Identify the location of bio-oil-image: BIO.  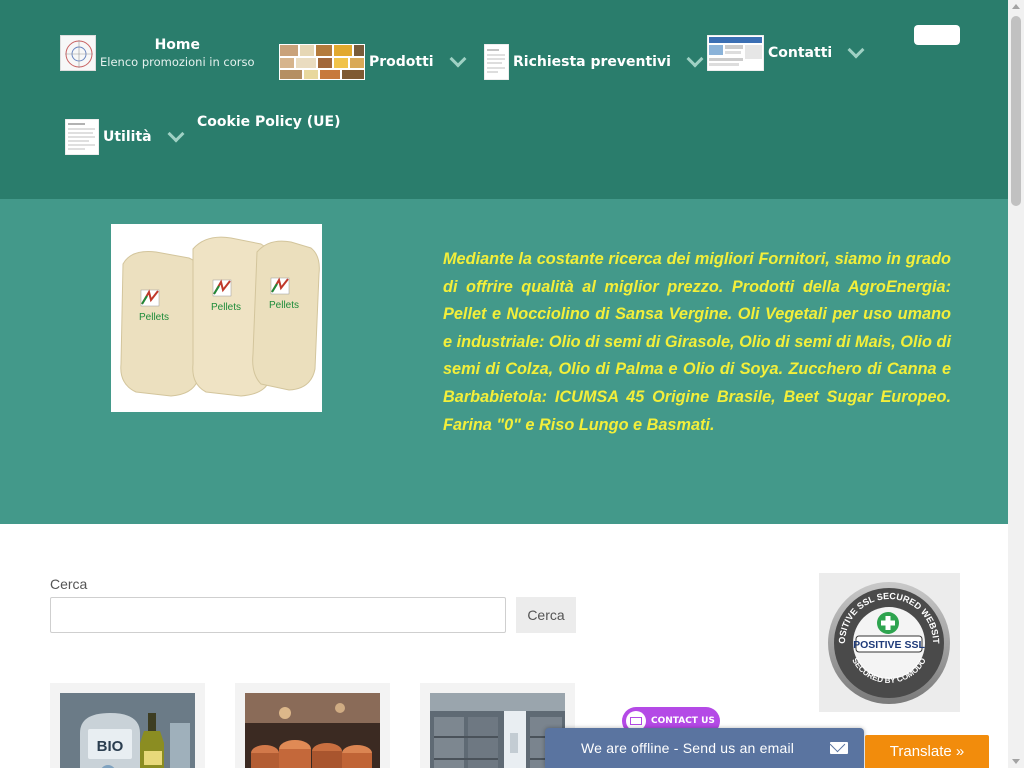
(127, 730).